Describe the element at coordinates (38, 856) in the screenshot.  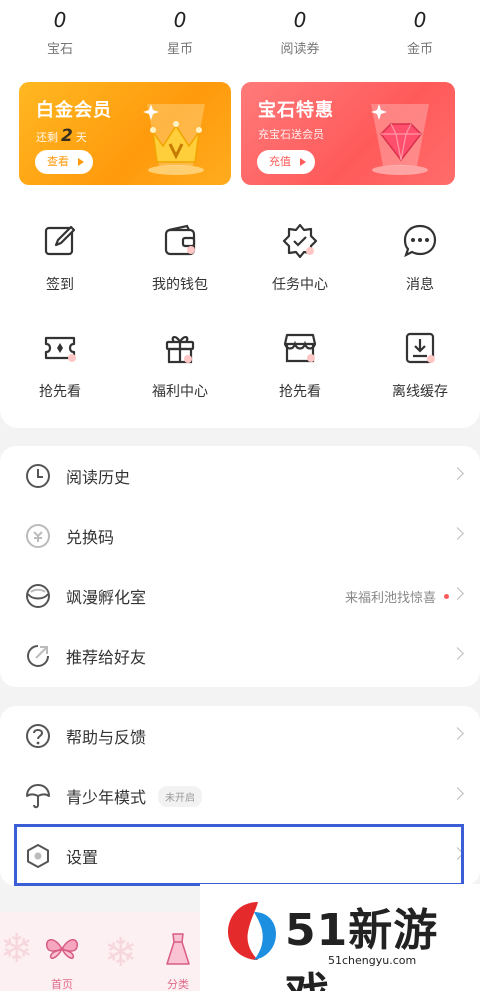
I see `settings-icon` at that location.